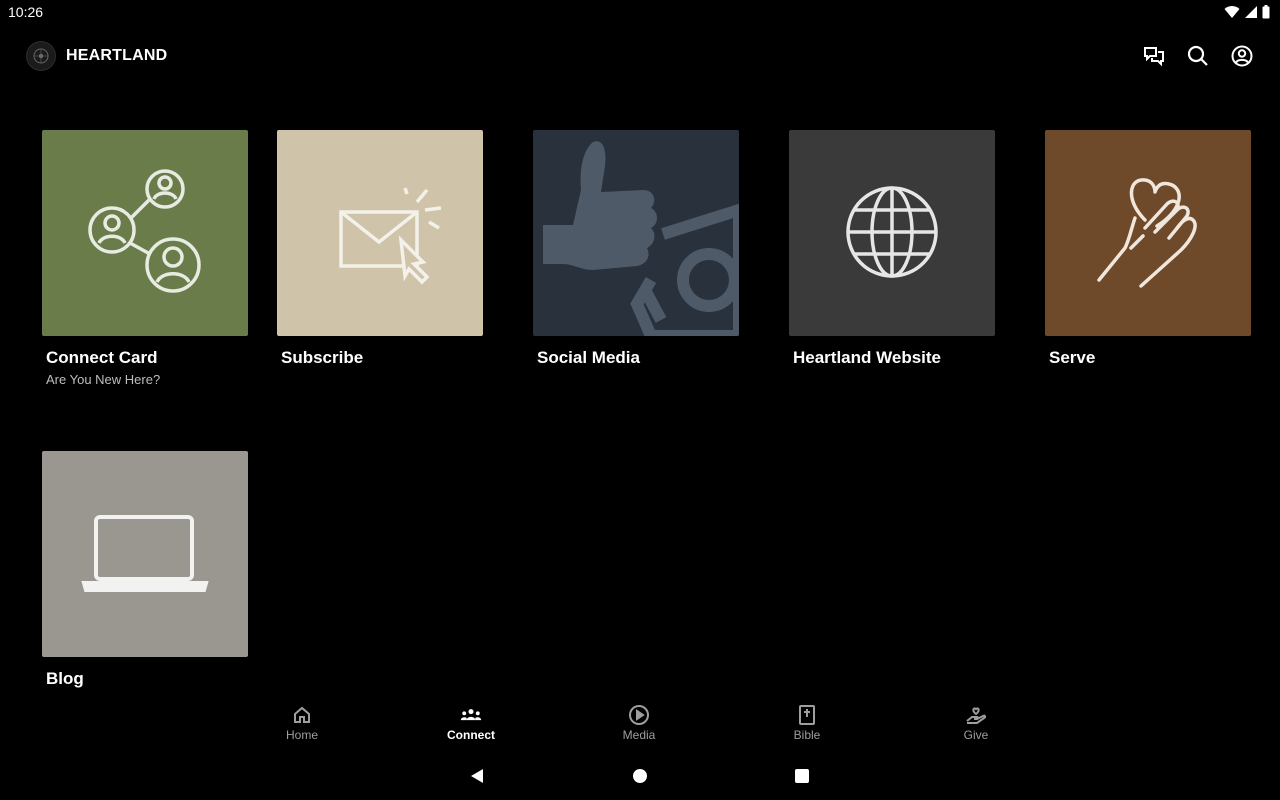  Describe the element at coordinates (640, 12) in the screenshot. I see `status-bar: 10:26` at that location.